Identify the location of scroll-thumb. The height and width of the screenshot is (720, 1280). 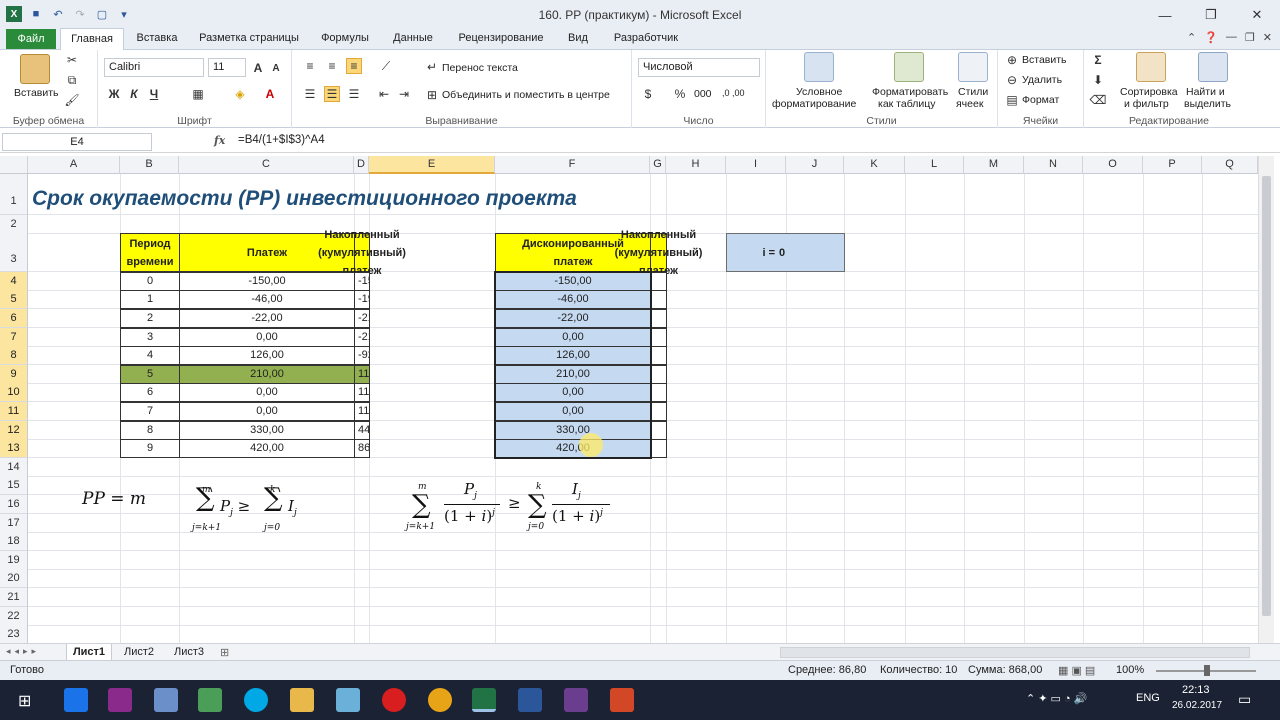
(1266, 396).